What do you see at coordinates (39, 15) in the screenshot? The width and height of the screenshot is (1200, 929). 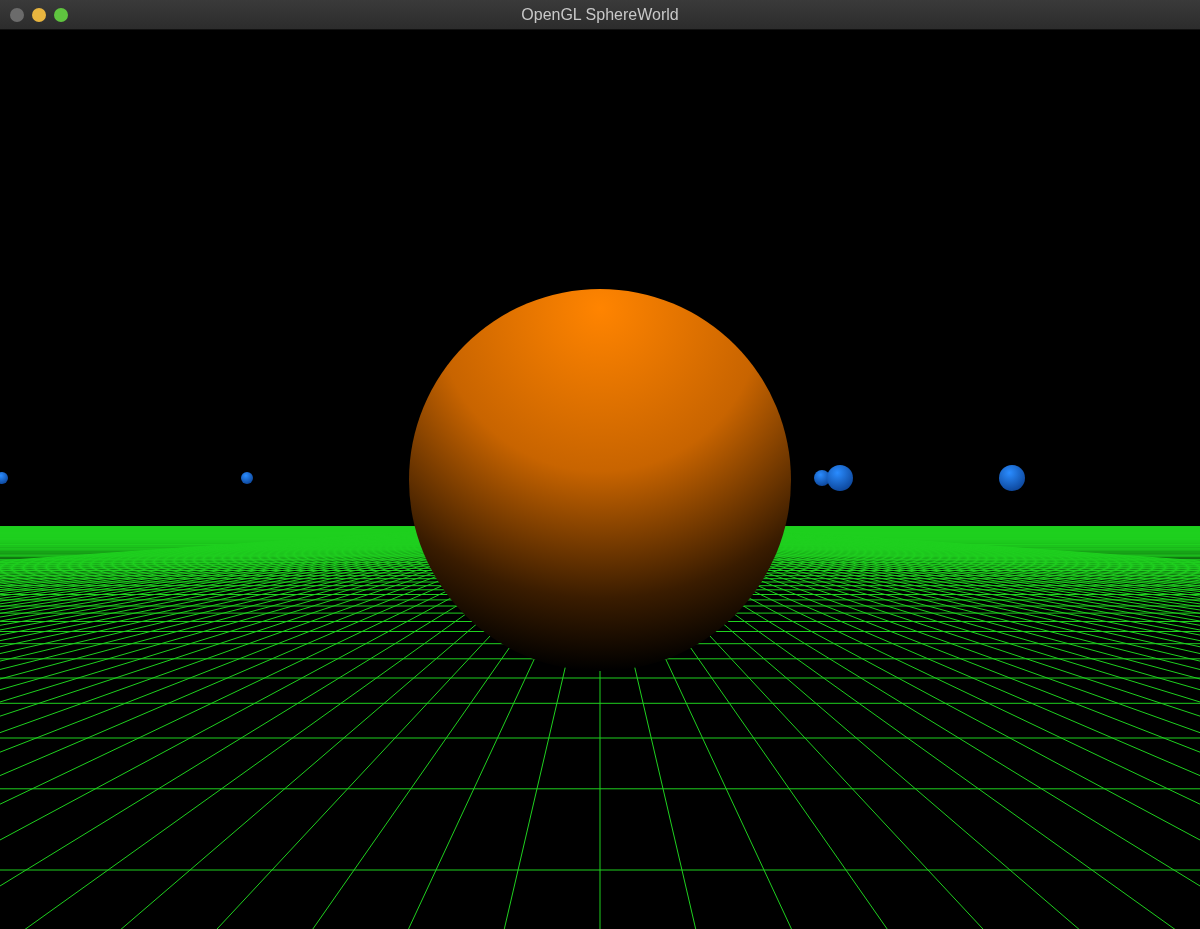 I see `minimize-button` at bounding box center [39, 15].